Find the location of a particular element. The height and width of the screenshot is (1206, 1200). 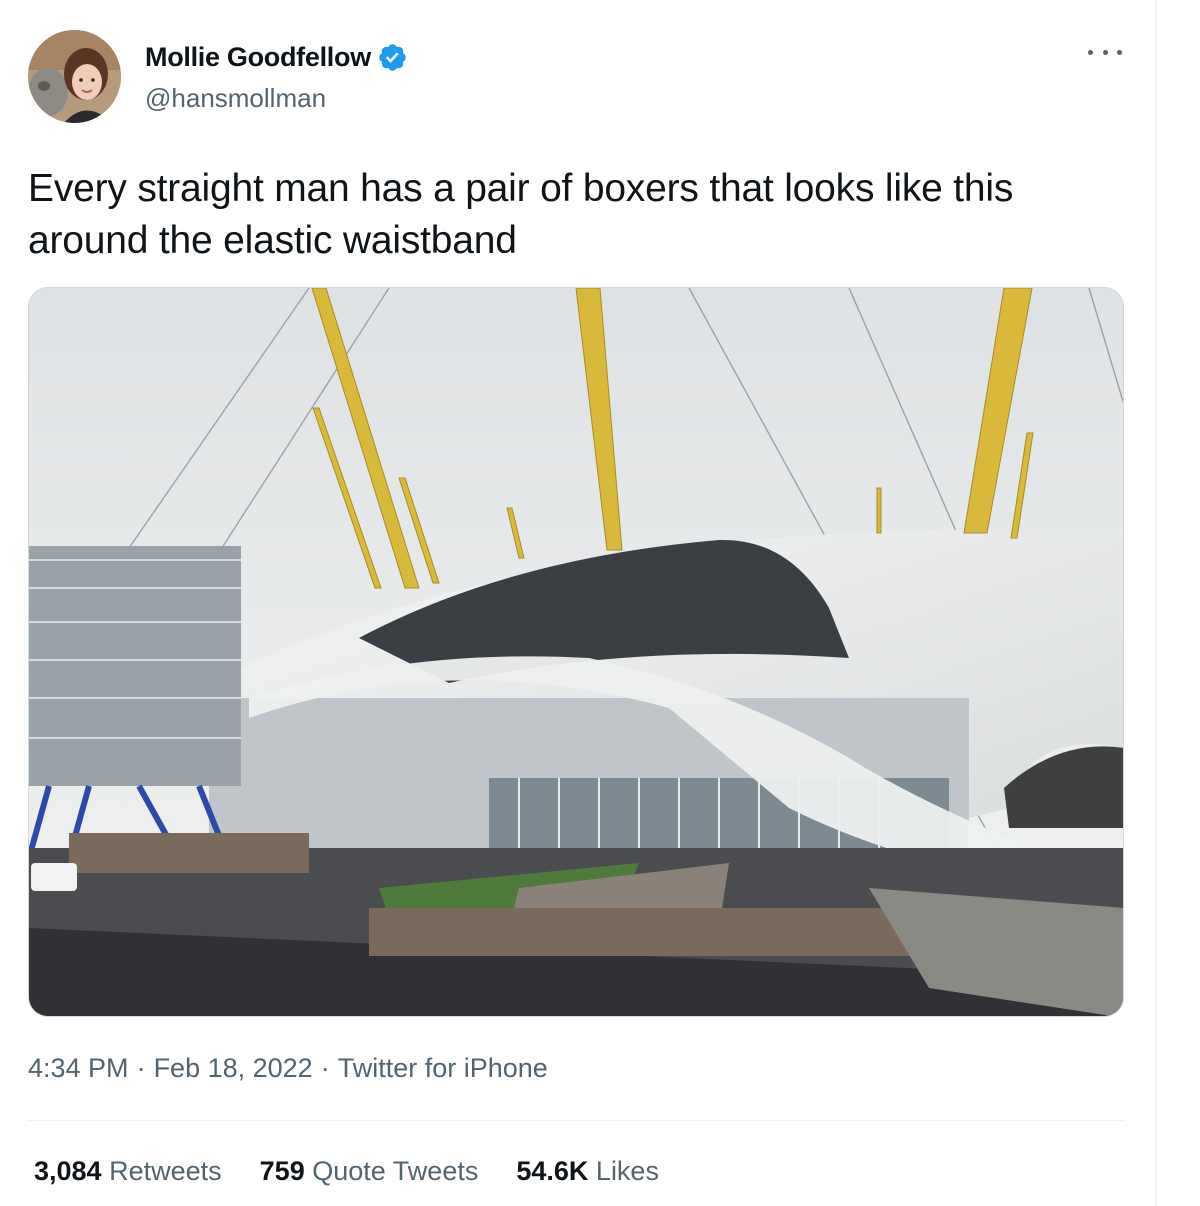

likes-stat: 54.6K Likes is located at coordinates (587, 1171).